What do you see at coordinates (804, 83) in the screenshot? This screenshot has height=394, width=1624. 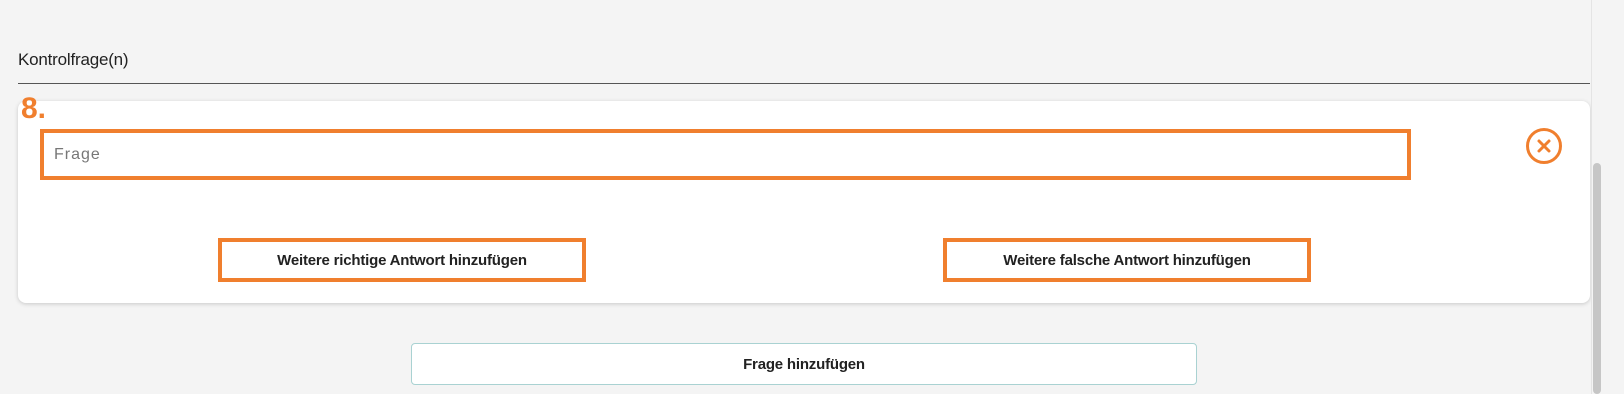 I see `section-divider` at bounding box center [804, 83].